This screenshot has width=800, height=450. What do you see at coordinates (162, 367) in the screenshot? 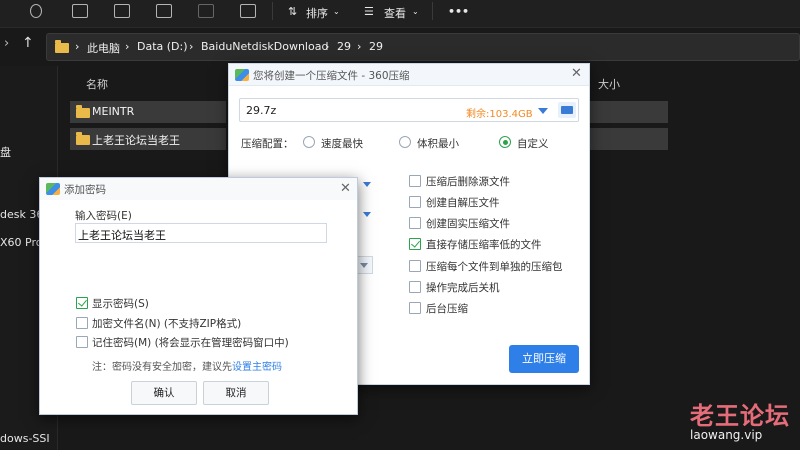
I see `security-note-text: 注：密码没有安全加密，建议先` at bounding box center [162, 367].